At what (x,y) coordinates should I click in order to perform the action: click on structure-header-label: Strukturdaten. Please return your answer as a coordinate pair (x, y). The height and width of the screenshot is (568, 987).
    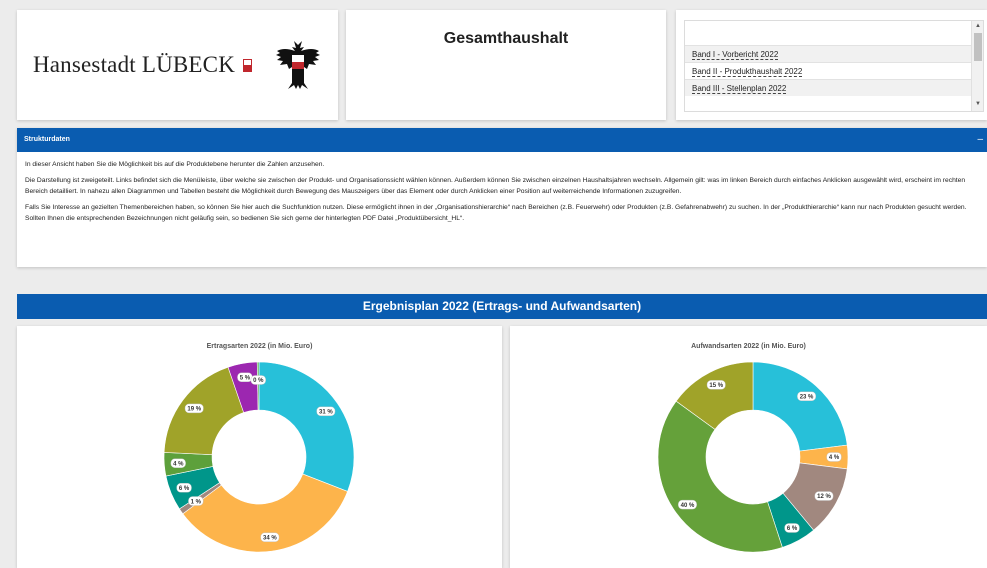
    Looking at the image, I should click on (47, 139).